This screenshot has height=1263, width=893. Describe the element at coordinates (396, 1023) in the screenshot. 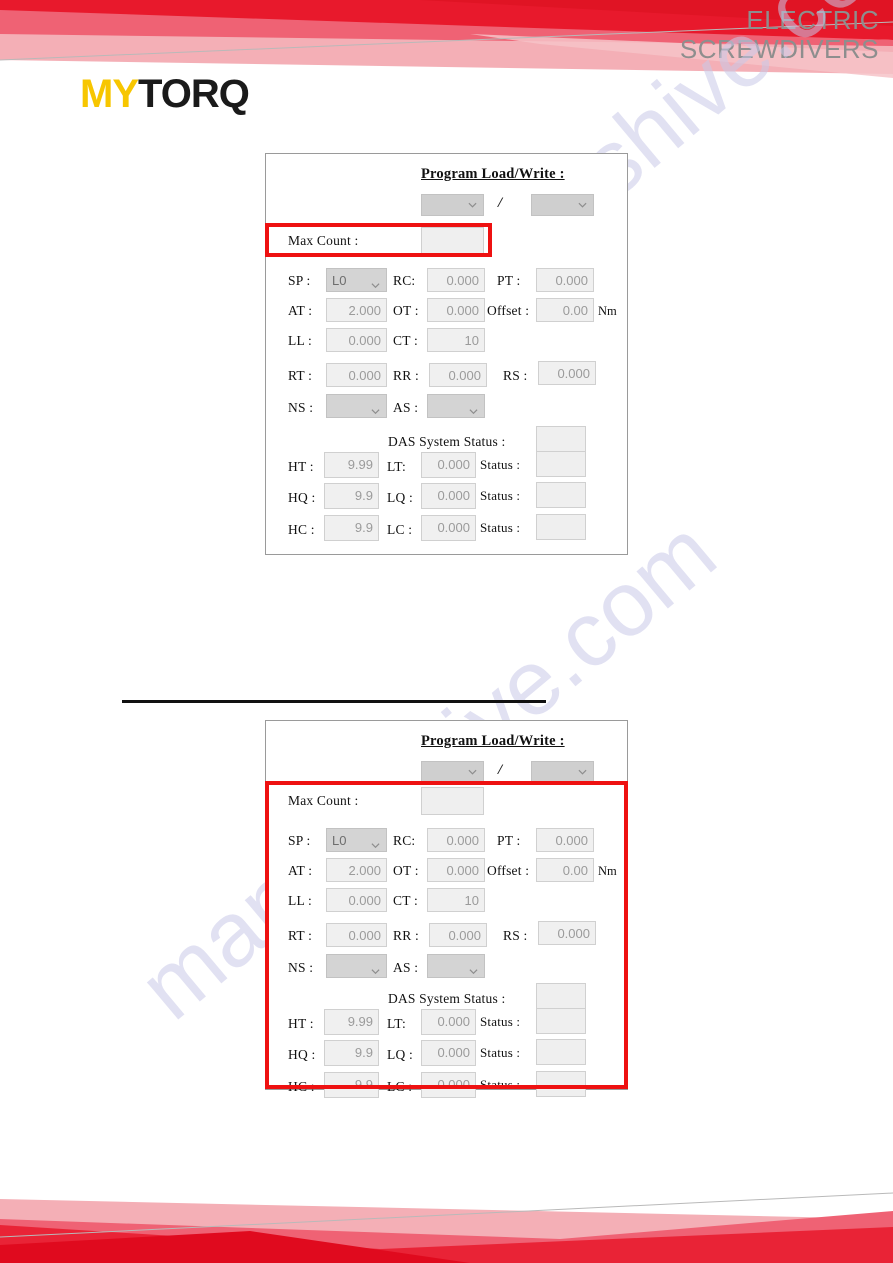

I see `lt-label: LT:` at that location.